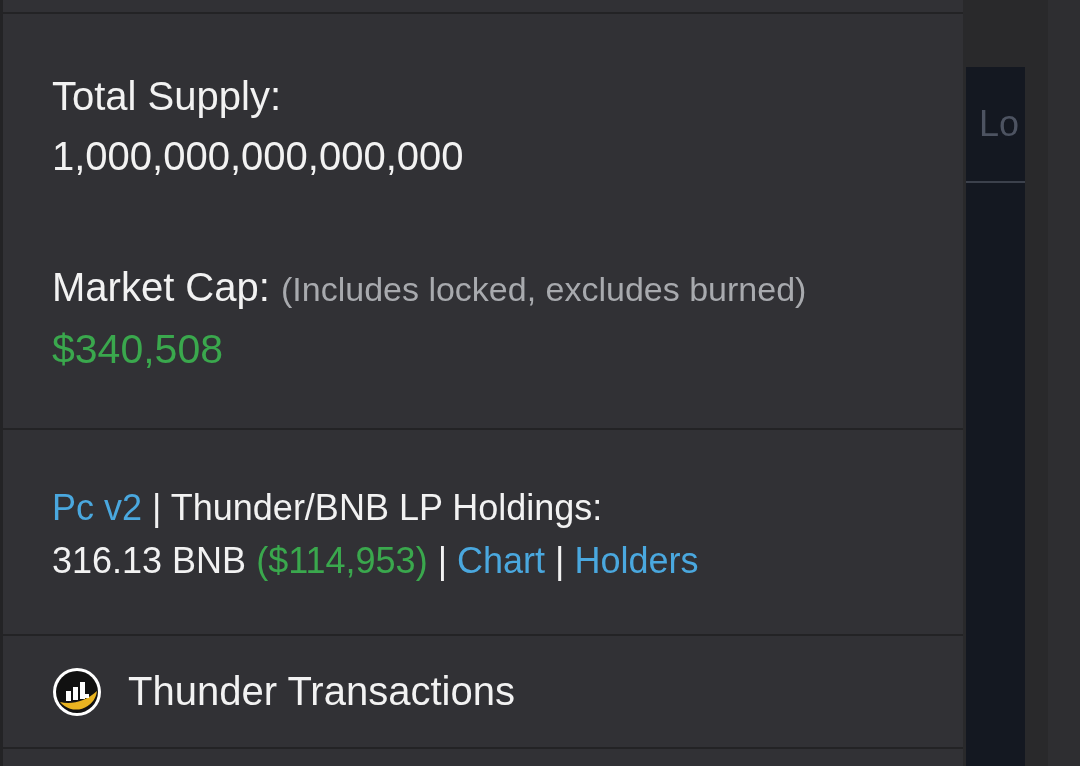 The width and height of the screenshot is (1080, 766). I want to click on market-cap-label: Market Cap:, so click(161, 287).